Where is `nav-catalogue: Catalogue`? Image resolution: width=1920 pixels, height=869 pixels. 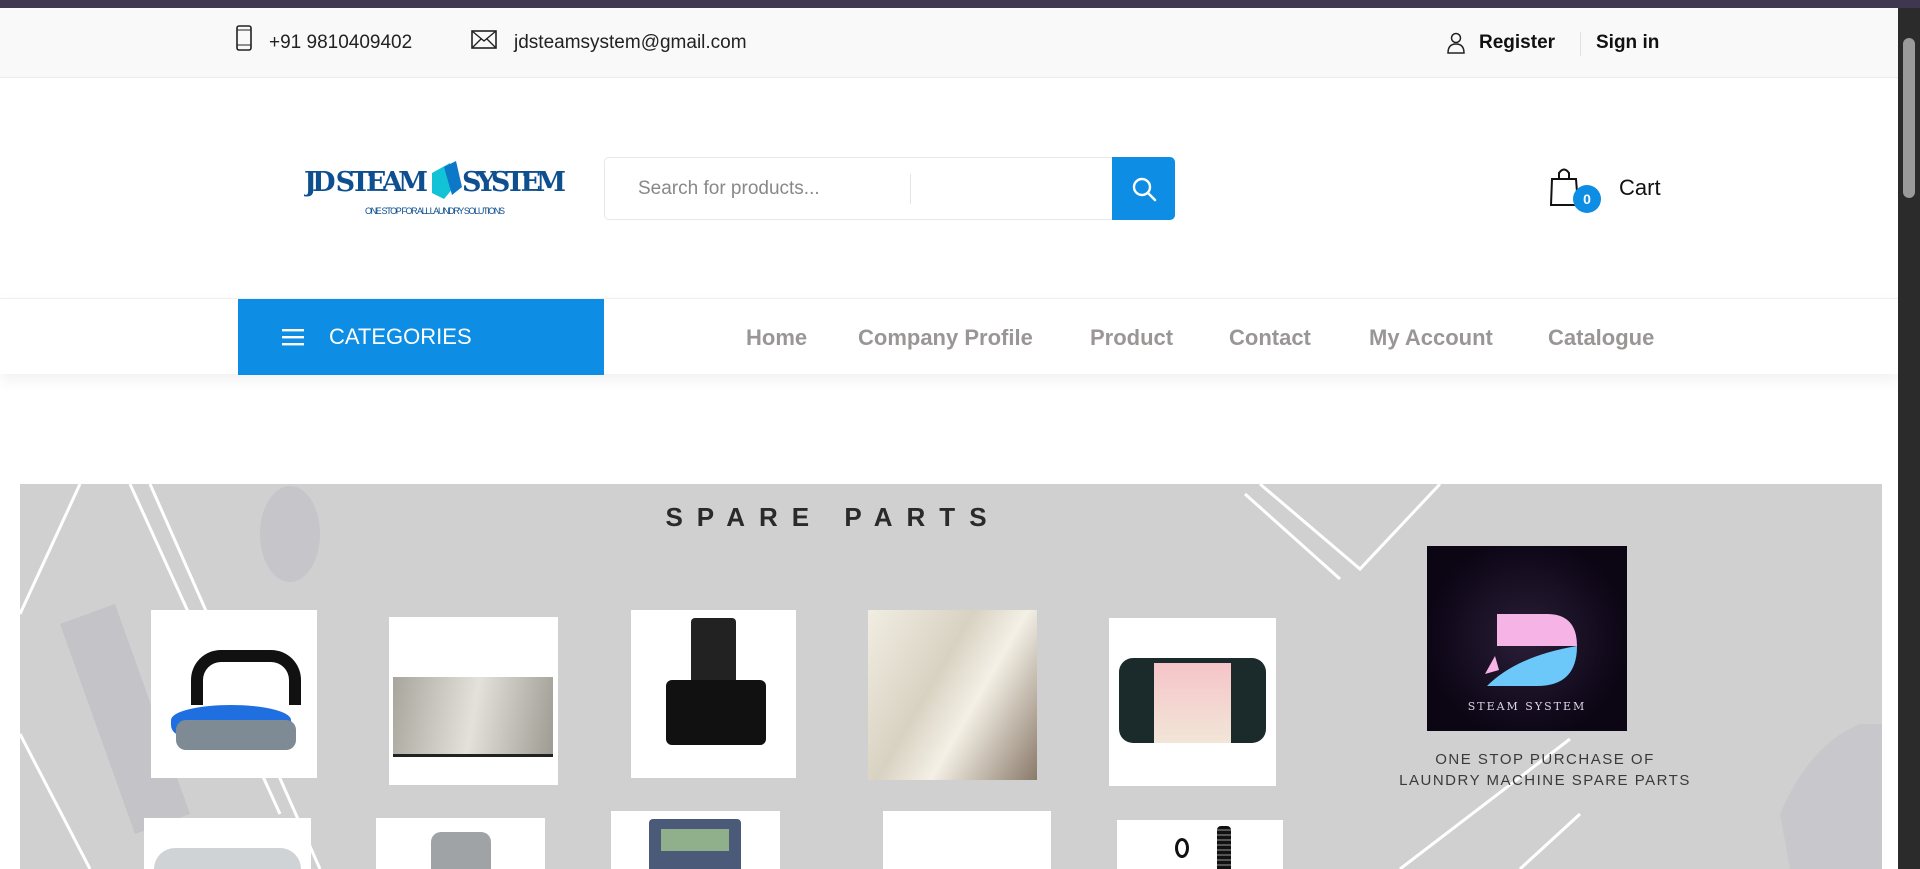
nav-catalogue: Catalogue is located at coordinates (1601, 338).